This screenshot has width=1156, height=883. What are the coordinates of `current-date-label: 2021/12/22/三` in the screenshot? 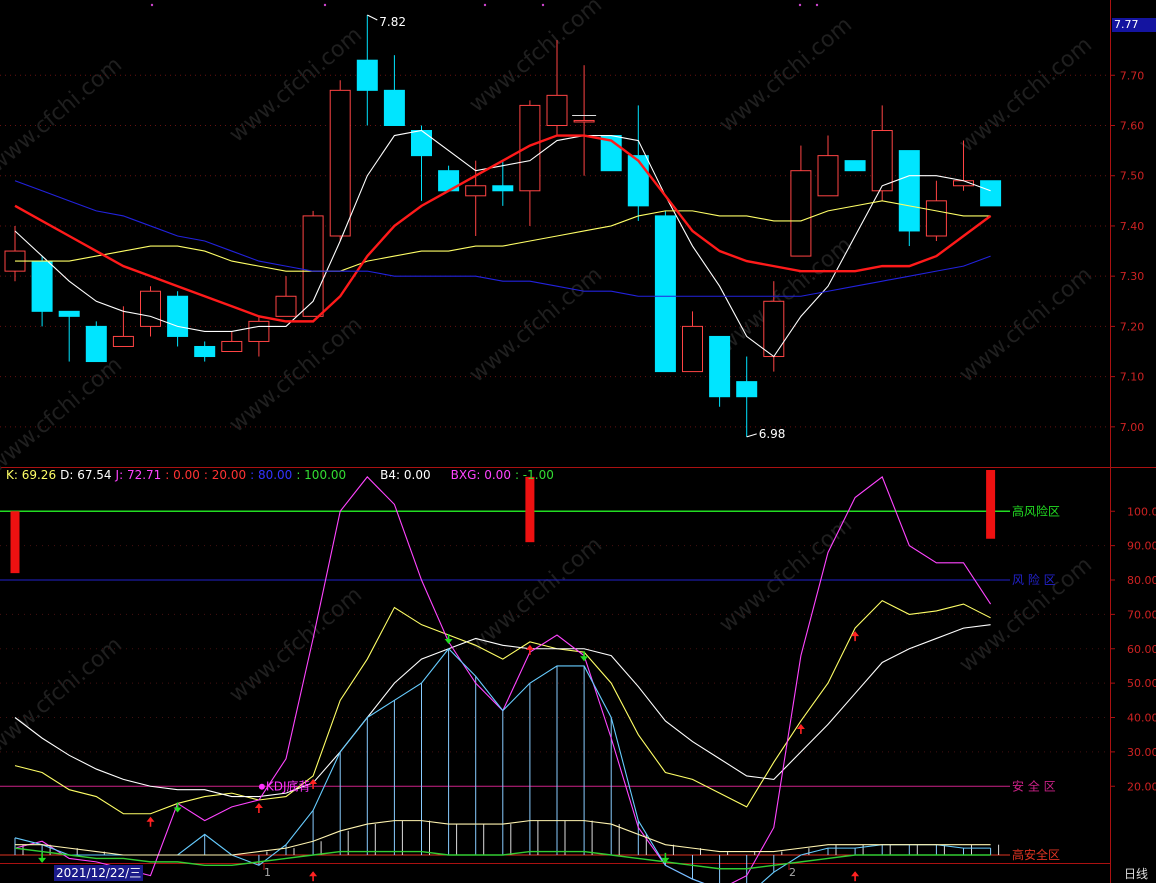 It's located at (99, 873).